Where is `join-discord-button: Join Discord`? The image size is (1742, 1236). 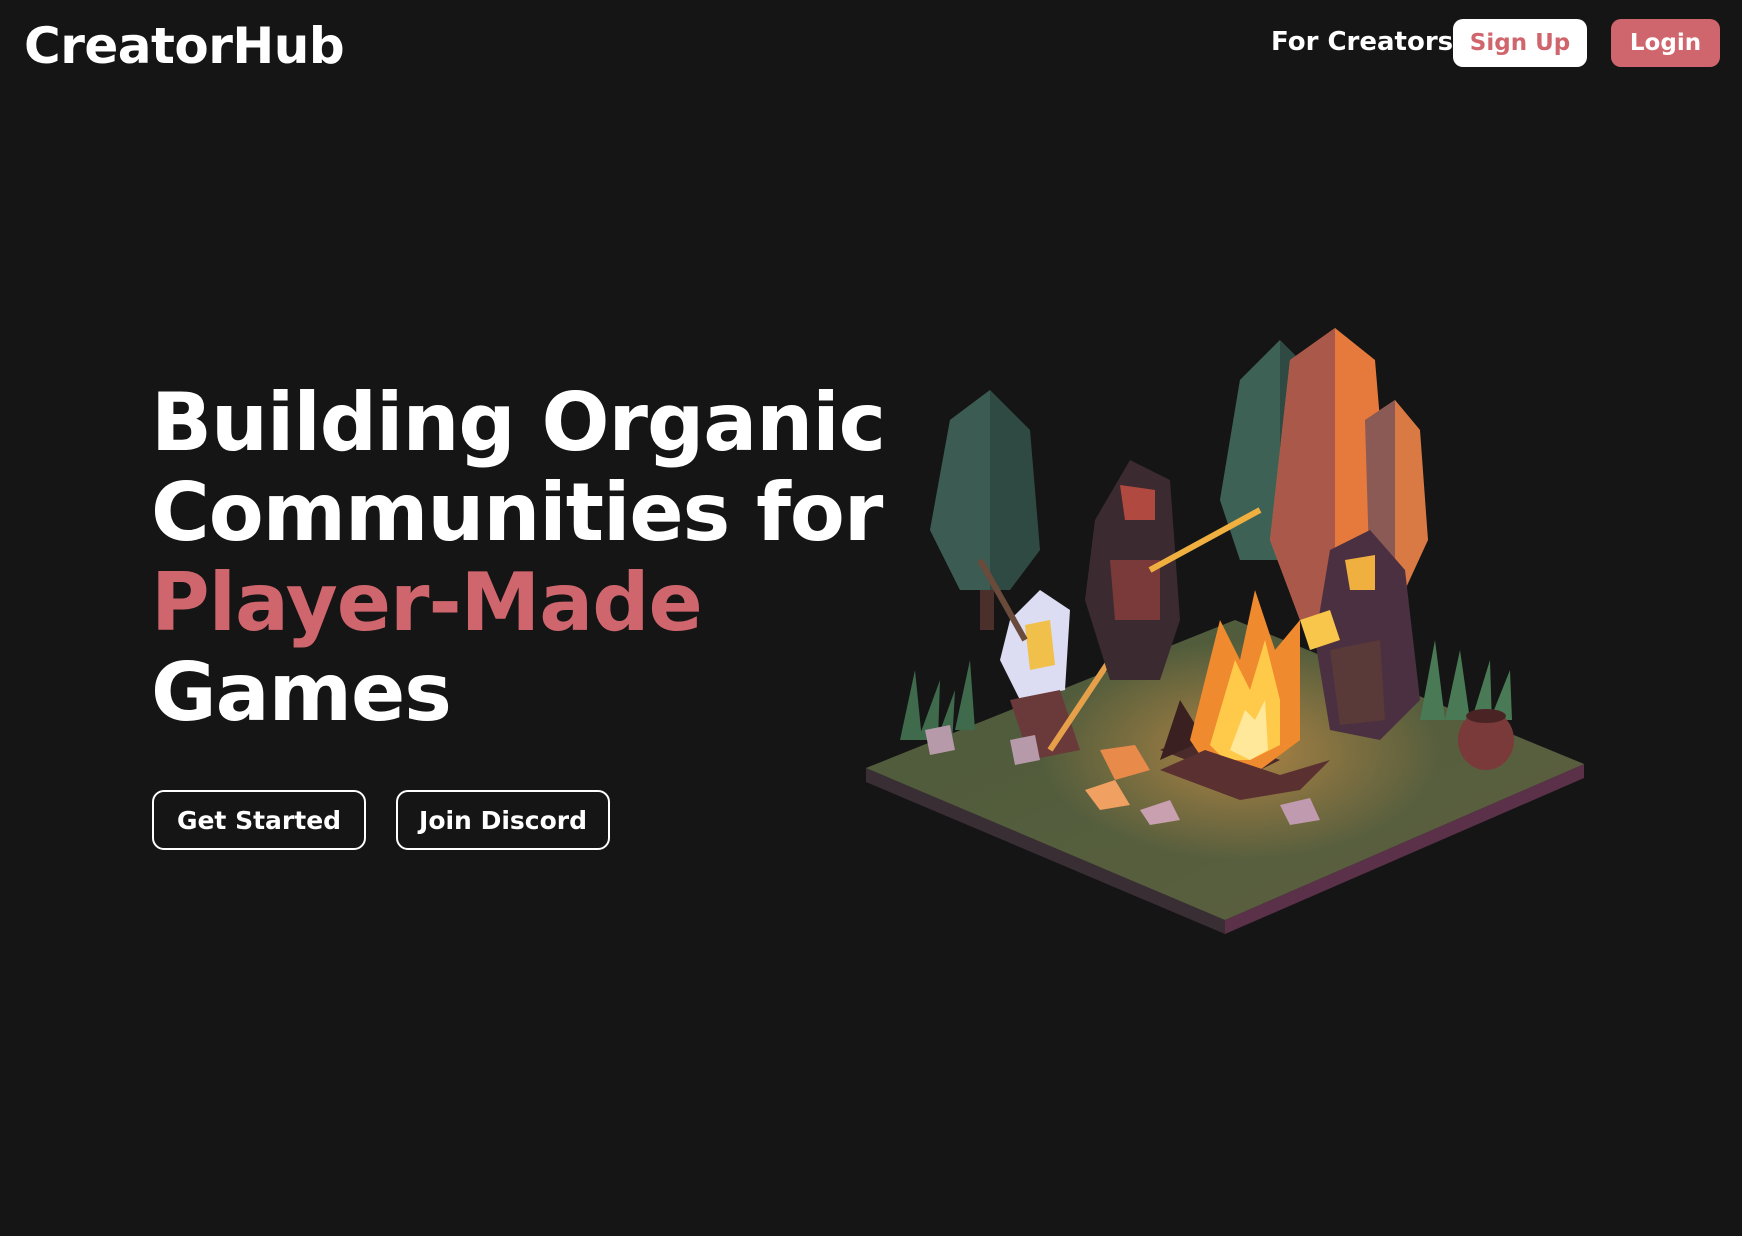 join-discord-button: Join Discord is located at coordinates (503, 820).